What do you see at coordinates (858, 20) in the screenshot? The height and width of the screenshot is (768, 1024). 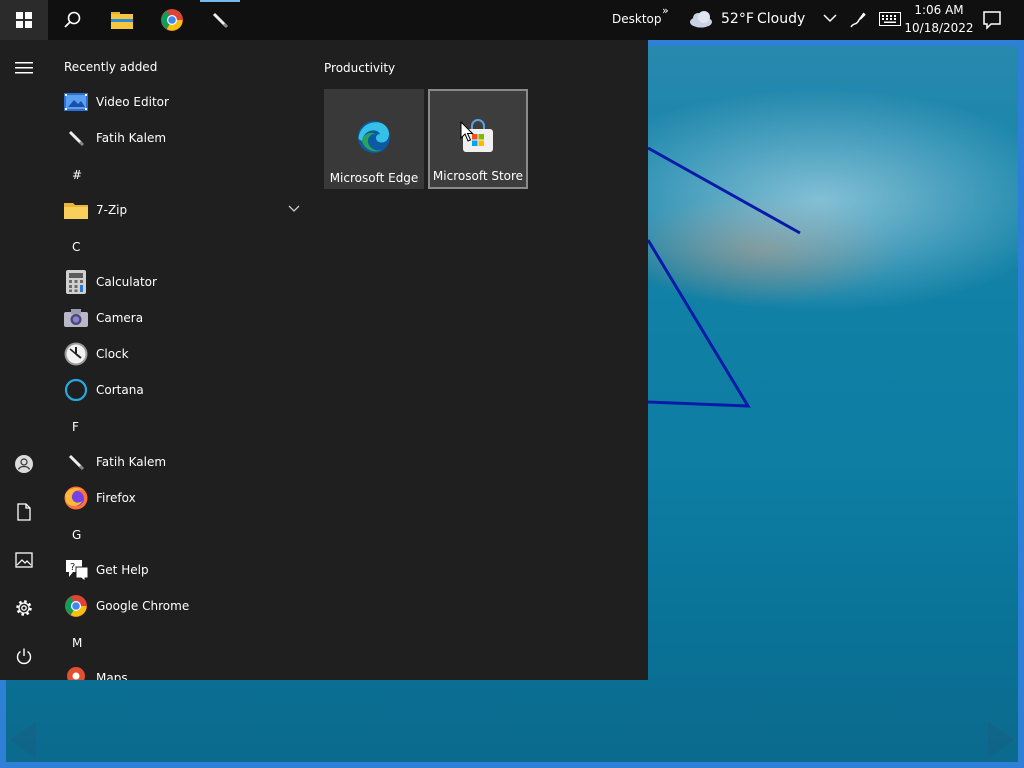 I see `pen-workspace-icon` at bounding box center [858, 20].